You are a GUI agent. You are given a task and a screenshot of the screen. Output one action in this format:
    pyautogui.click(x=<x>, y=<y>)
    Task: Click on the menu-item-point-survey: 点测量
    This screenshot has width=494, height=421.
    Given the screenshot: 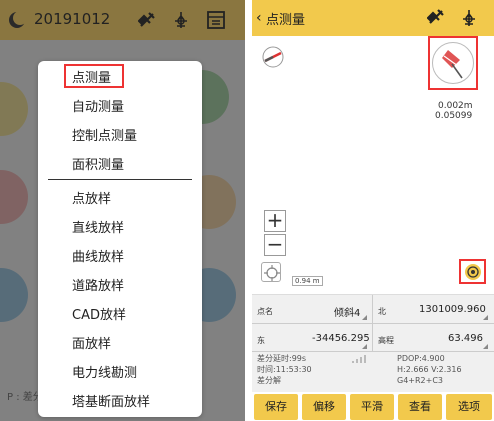 What is the action you would take?
    pyautogui.click(x=120, y=76)
    